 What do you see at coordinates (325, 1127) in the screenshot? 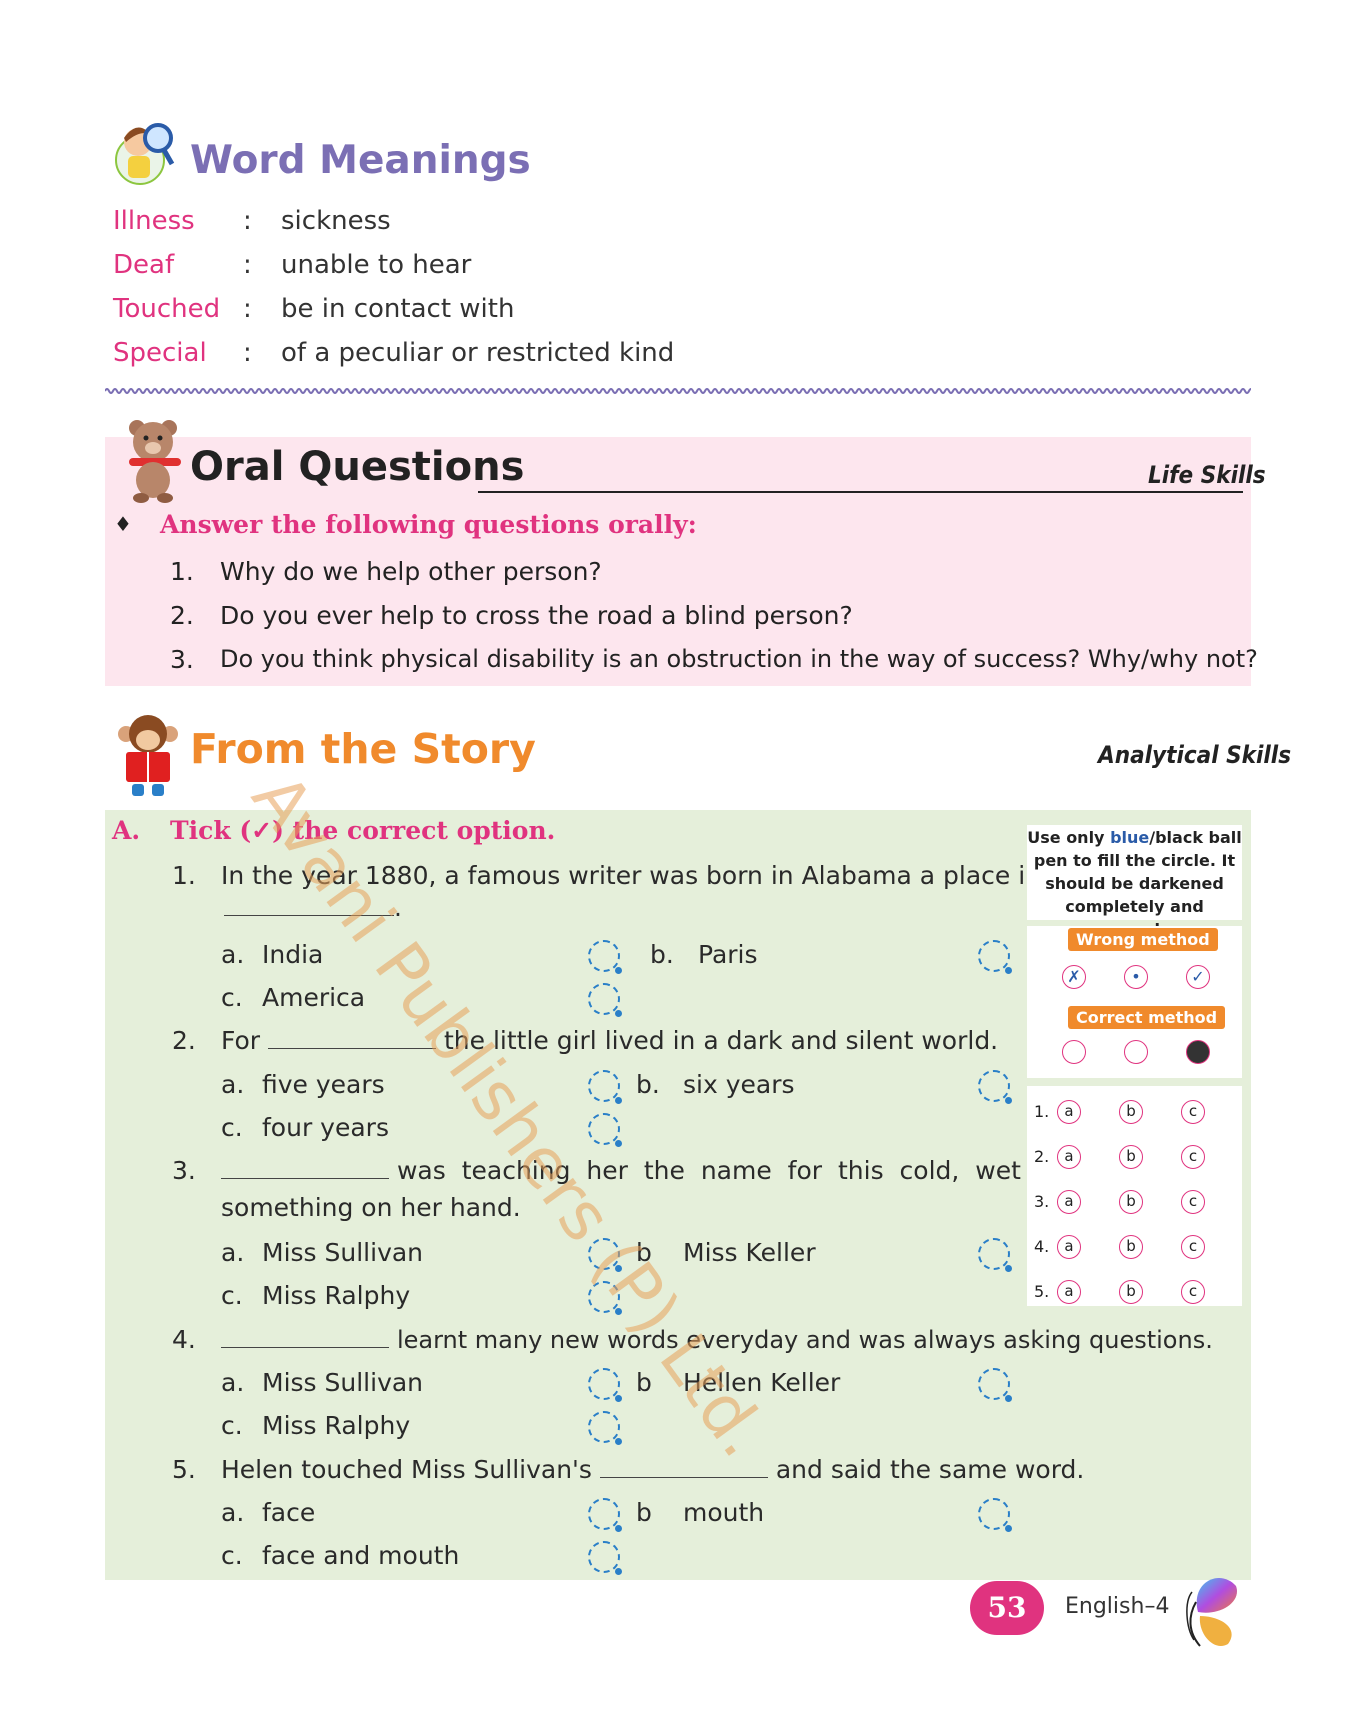
I see `option-text: four years` at bounding box center [325, 1127].